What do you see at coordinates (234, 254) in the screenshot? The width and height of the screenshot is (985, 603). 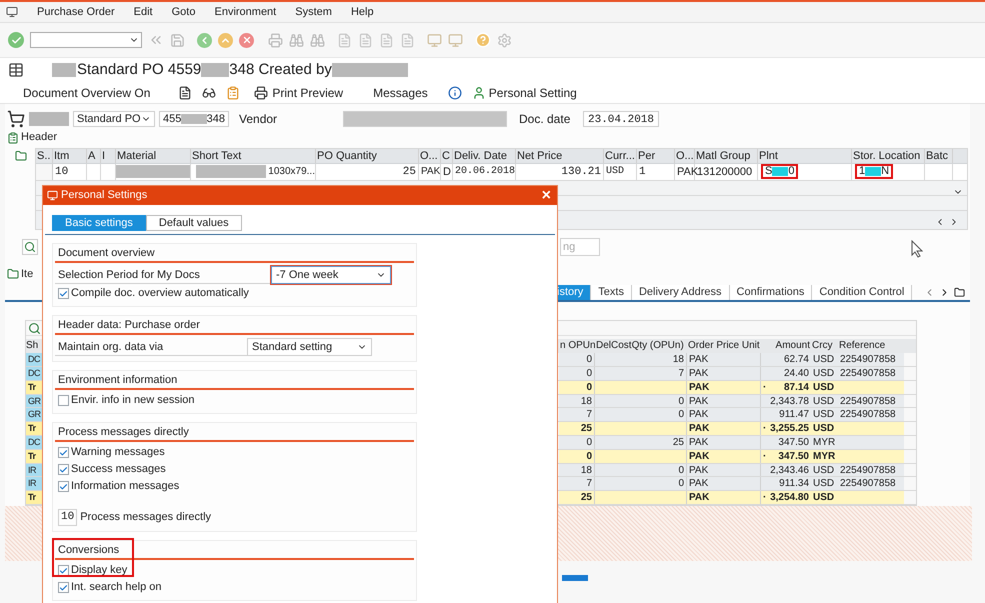 I see `group-title: Document overview` at bounding box center [234, 254].